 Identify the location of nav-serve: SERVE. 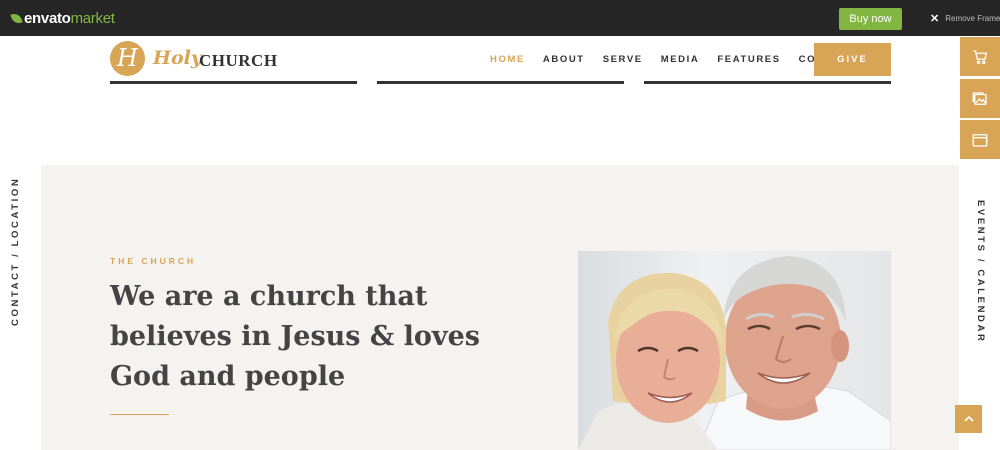
(623, 59).